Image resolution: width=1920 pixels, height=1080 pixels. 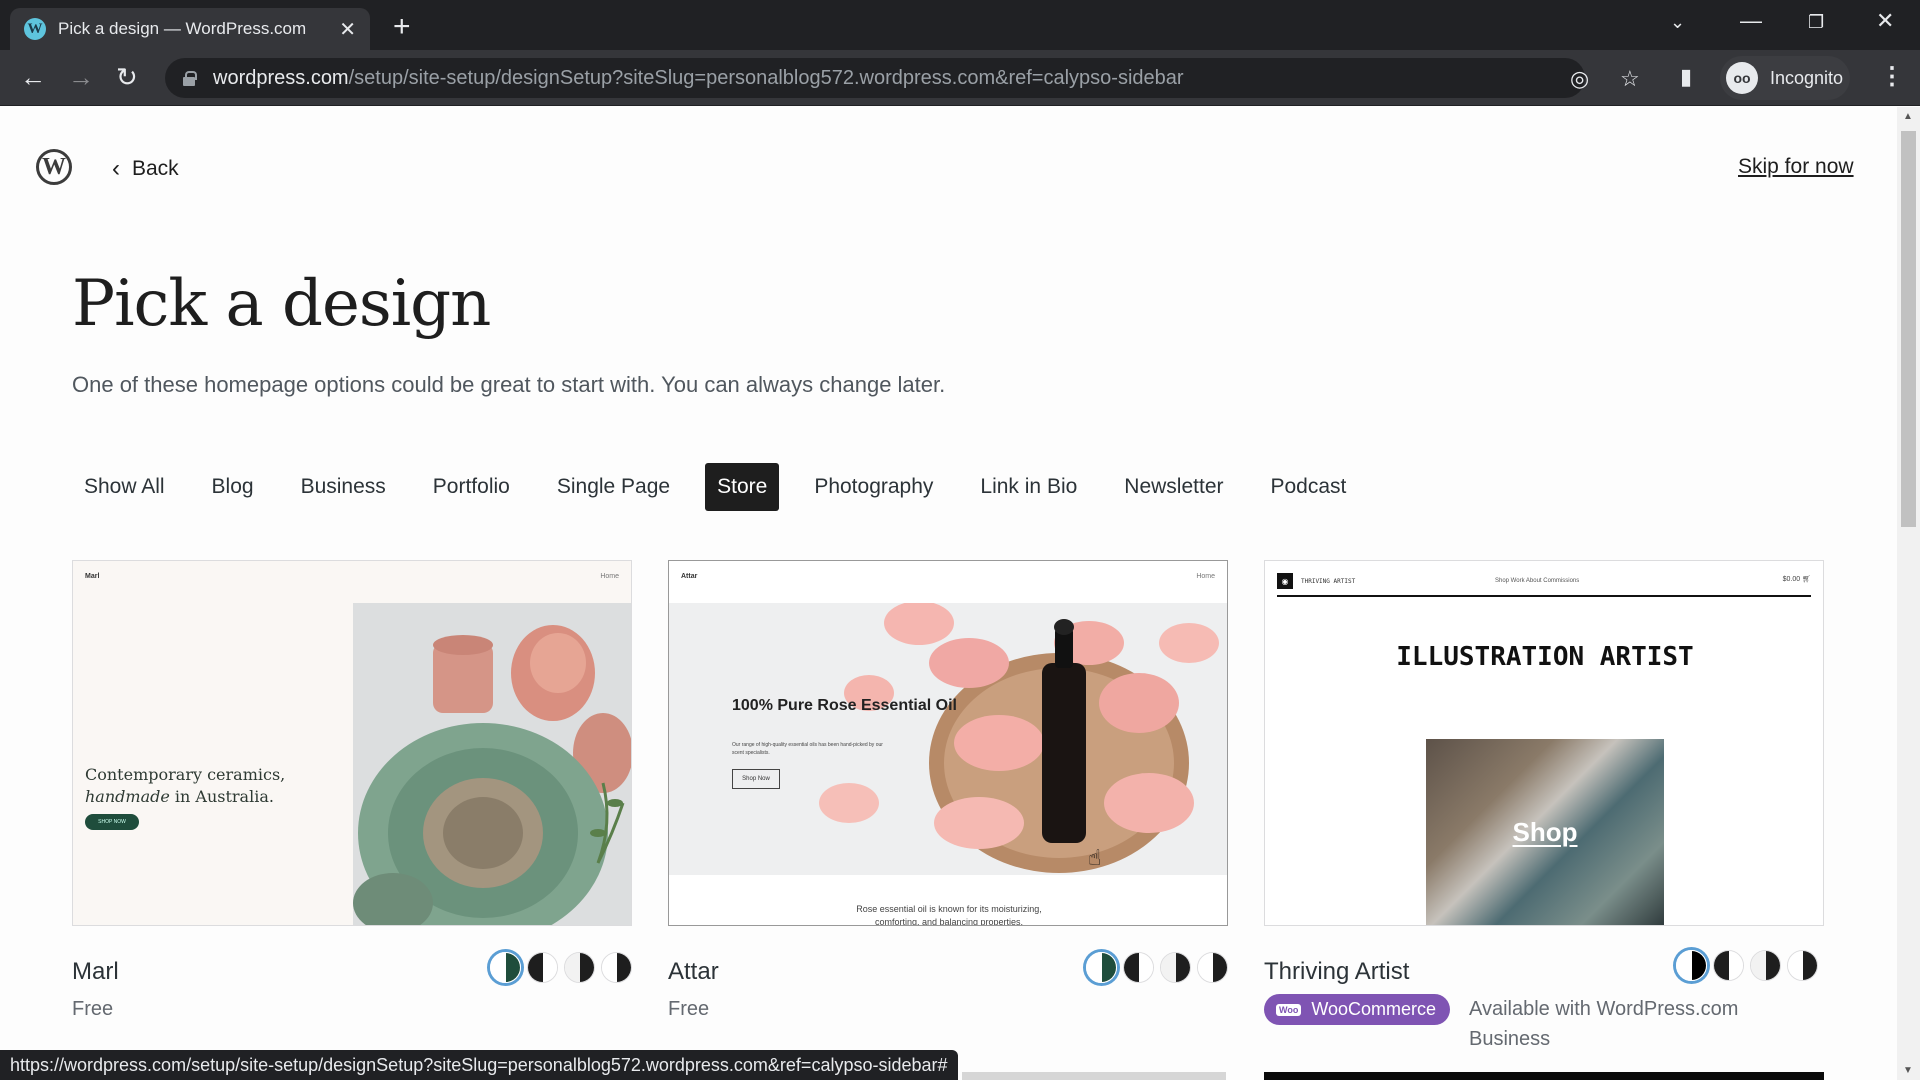 What do you see at coordinates (1545, 657) in the screenshot?
I see `preview-headline: ILLUSTRATION ARTIST` at bounding box center [1545, 657].